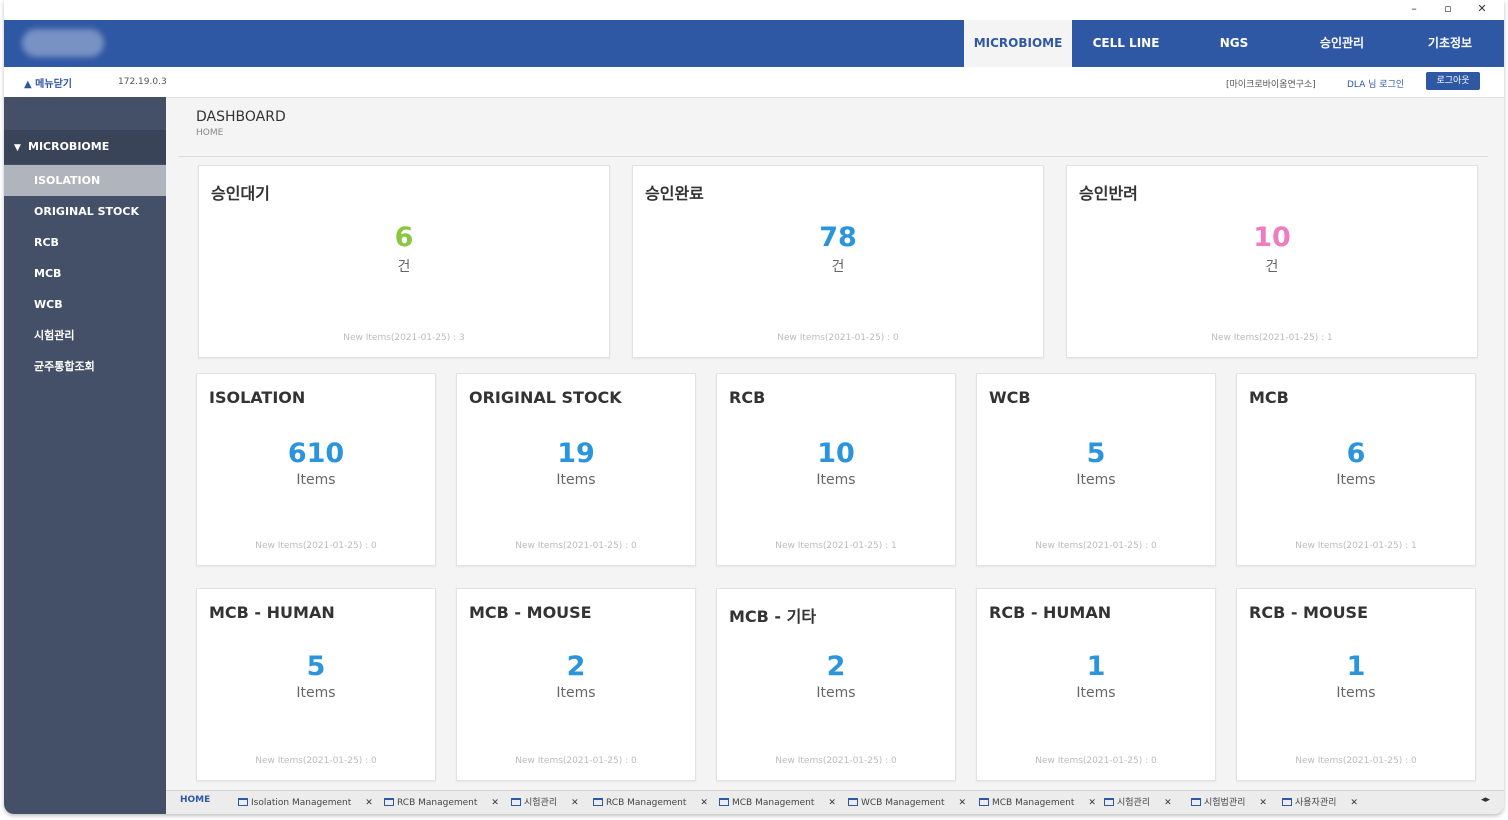 The width and height of the screenshot is (1508, 820). Describe the element at coordinates (85, 242) in the screenshot. I see `sidebar-item: RCB` at that location.